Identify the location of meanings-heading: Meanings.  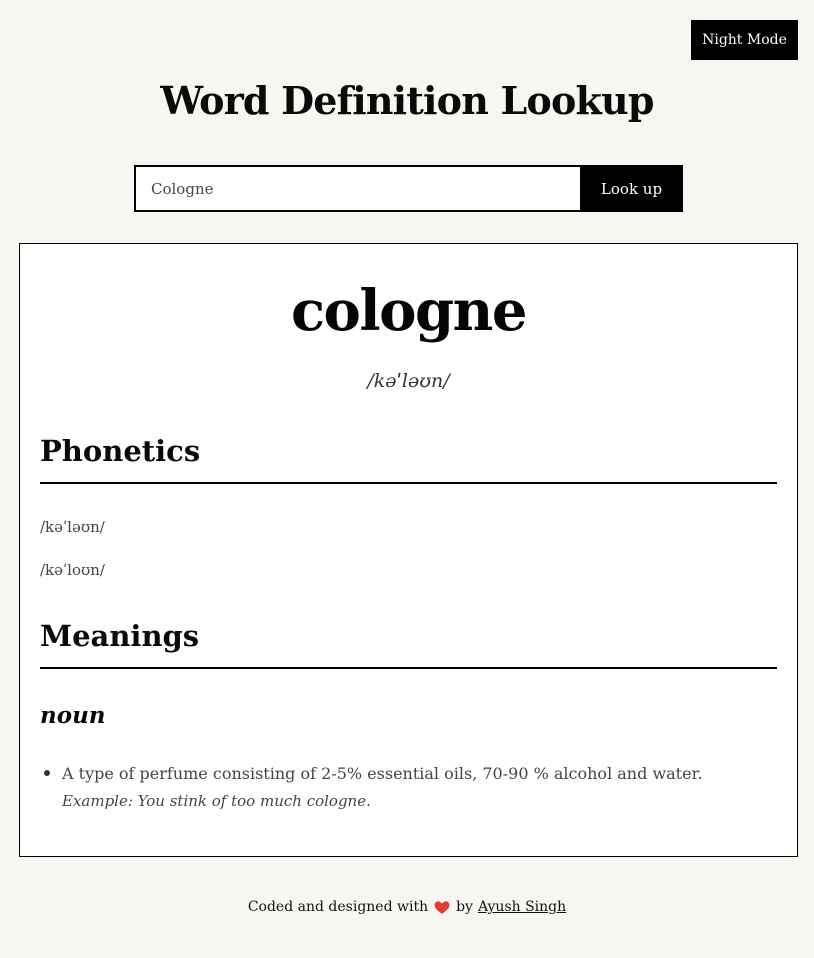
(408, 644).